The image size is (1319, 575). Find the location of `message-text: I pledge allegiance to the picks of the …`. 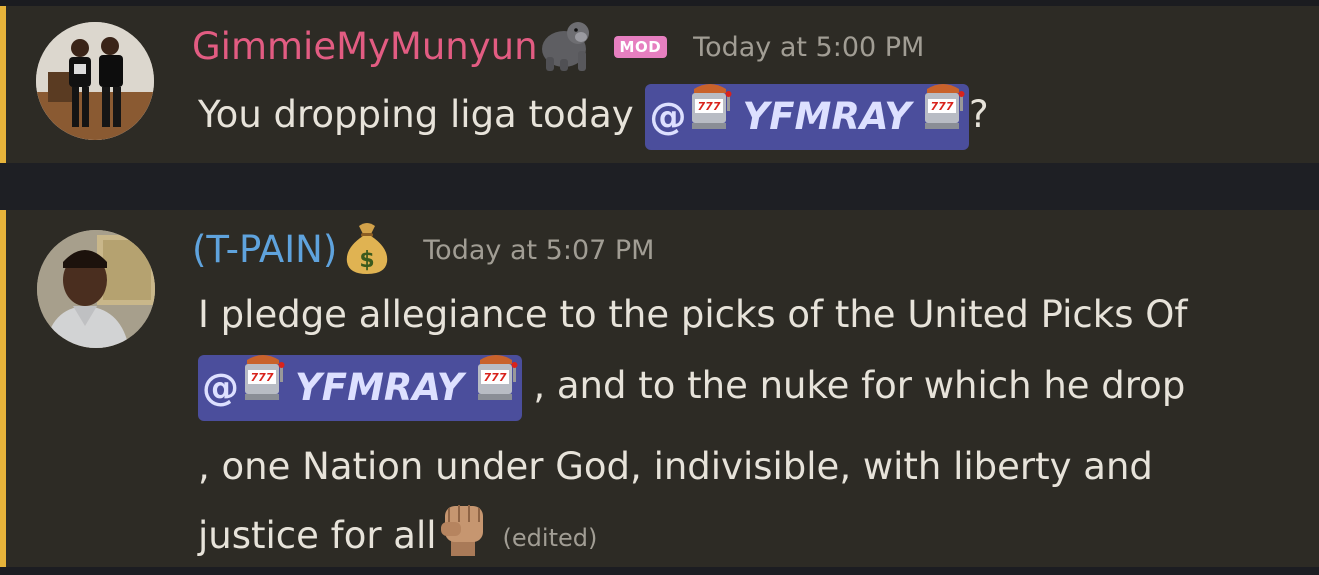

message-text: I pledge allegiance to the picks of the … is located at coordinates (693, 314).